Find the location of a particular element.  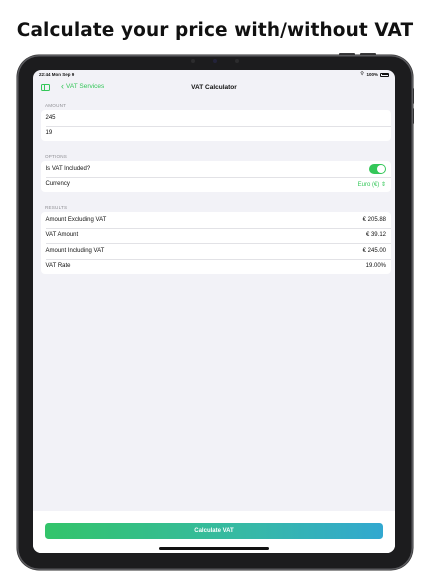

vat-rate-field: 19 is located at coordinates (216, 133).